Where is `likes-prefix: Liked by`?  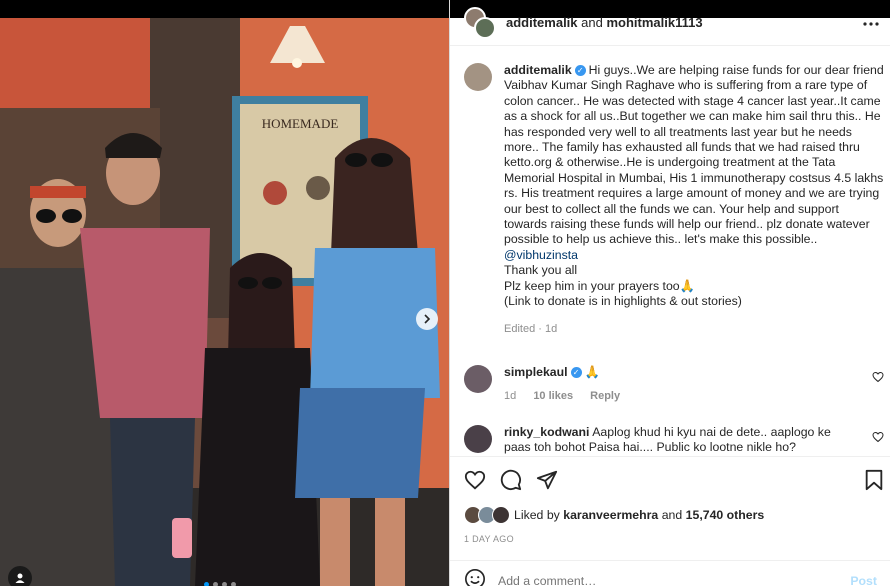
likes-prefix: Liked by is located at coordinates (537, 515).